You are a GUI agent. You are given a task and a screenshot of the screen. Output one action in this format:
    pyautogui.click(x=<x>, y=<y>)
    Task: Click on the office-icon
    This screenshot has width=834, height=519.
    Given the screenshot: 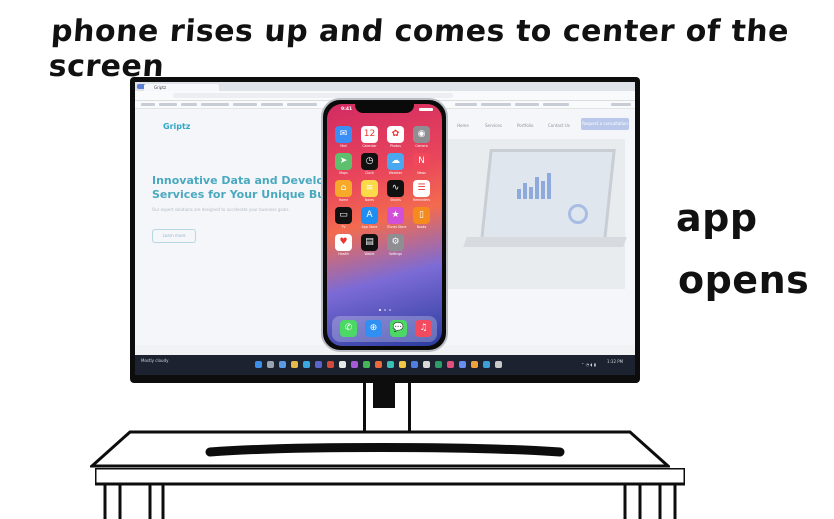 What is the action you would take?
    pyautogui.click(x=330, y=364)
    